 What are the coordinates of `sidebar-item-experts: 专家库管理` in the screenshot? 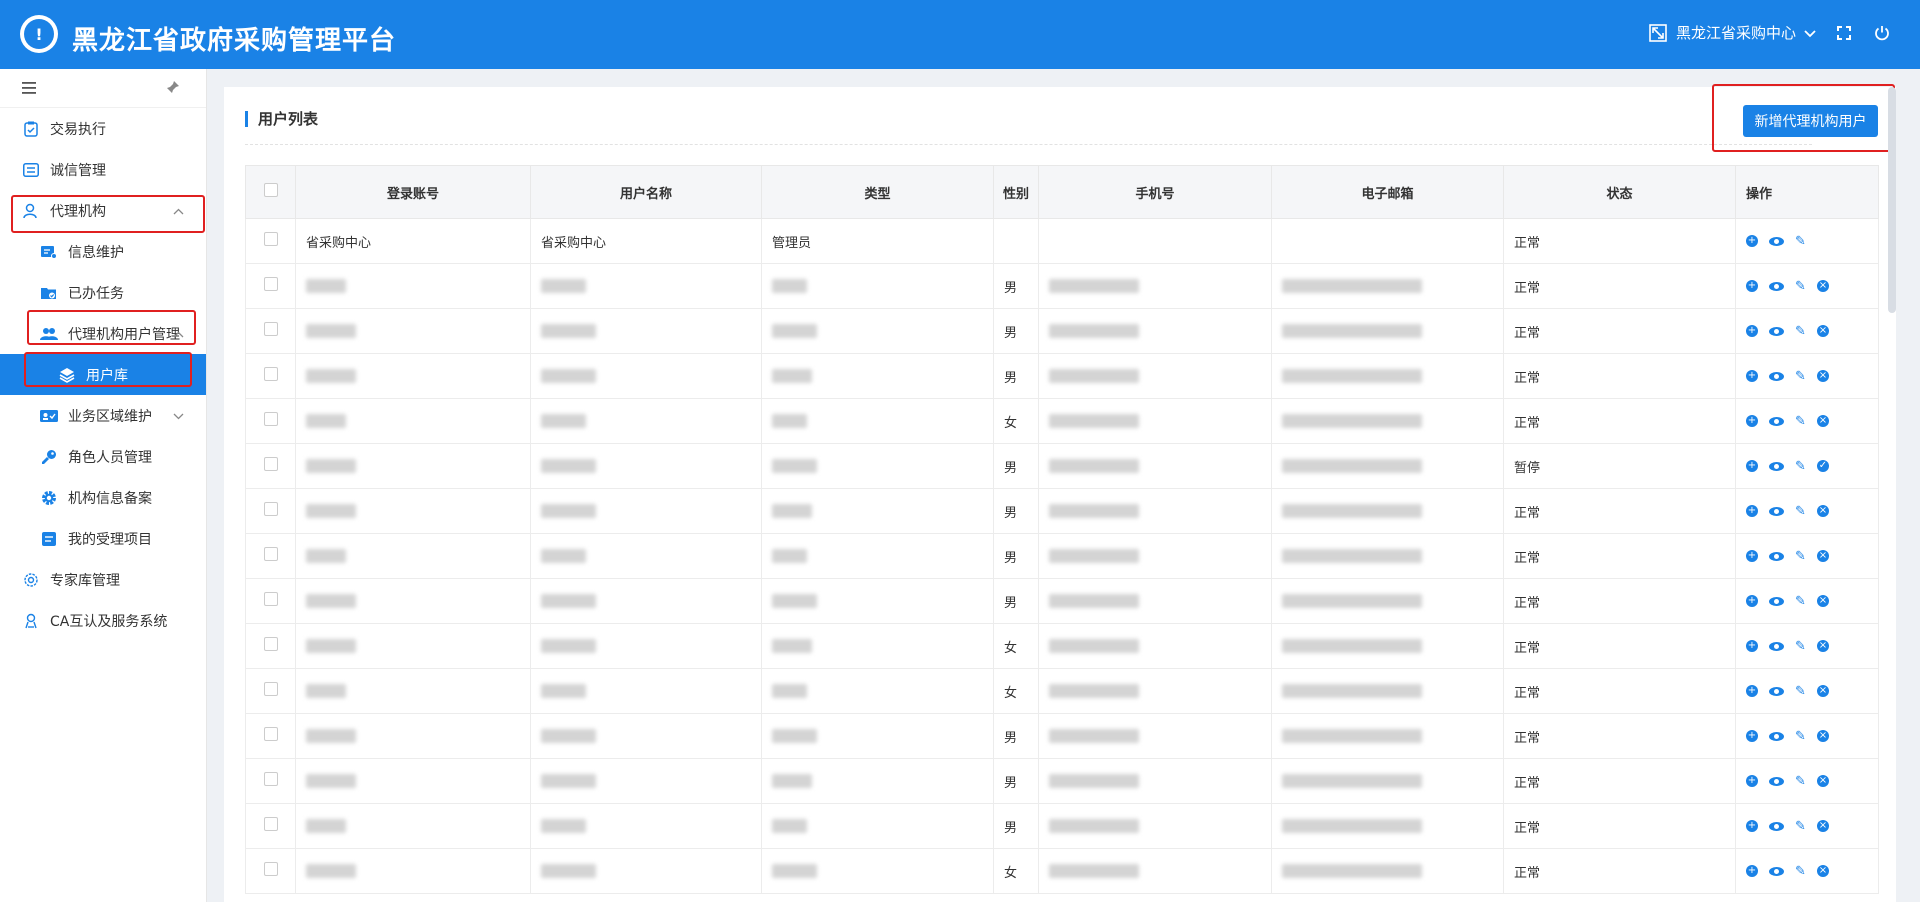 It's located at (103, 579).